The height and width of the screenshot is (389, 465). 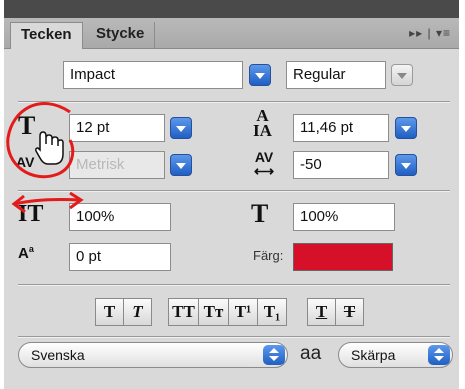 What do you see at coordinates (311, 164) in the screenshot?
I see `tracking-value: -50` at bounding box center [311, 164].